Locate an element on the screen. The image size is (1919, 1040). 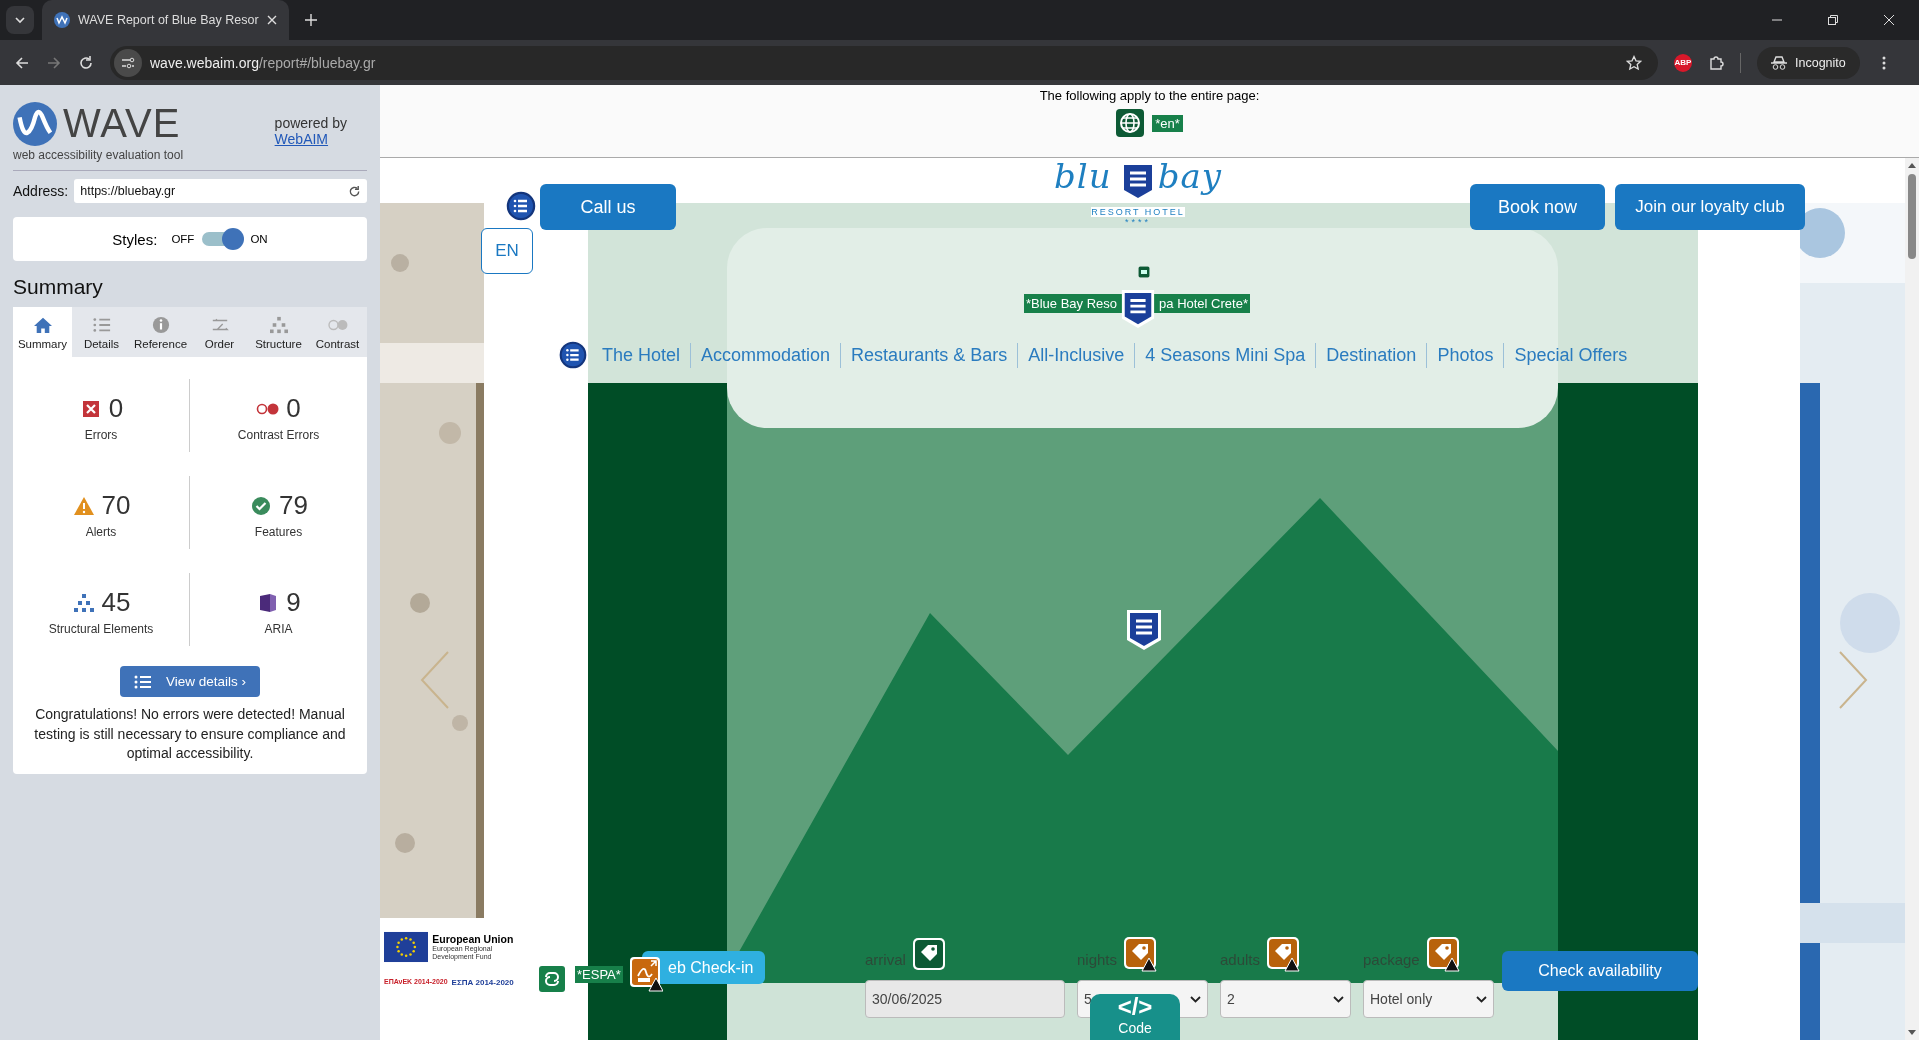
nav-link: All-Inclusive is located at coordinates (1076, 355).